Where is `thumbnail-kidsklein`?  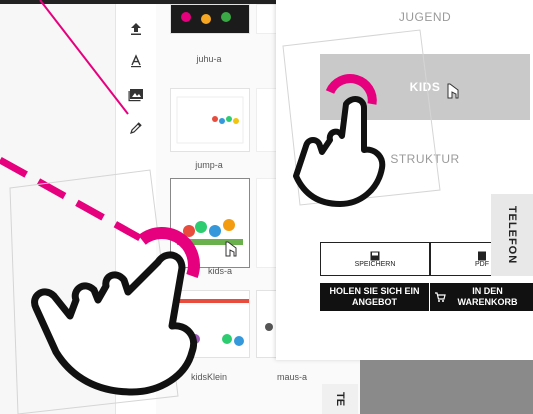
thumbnail-kidsklein is located at coordinates (210, 324).